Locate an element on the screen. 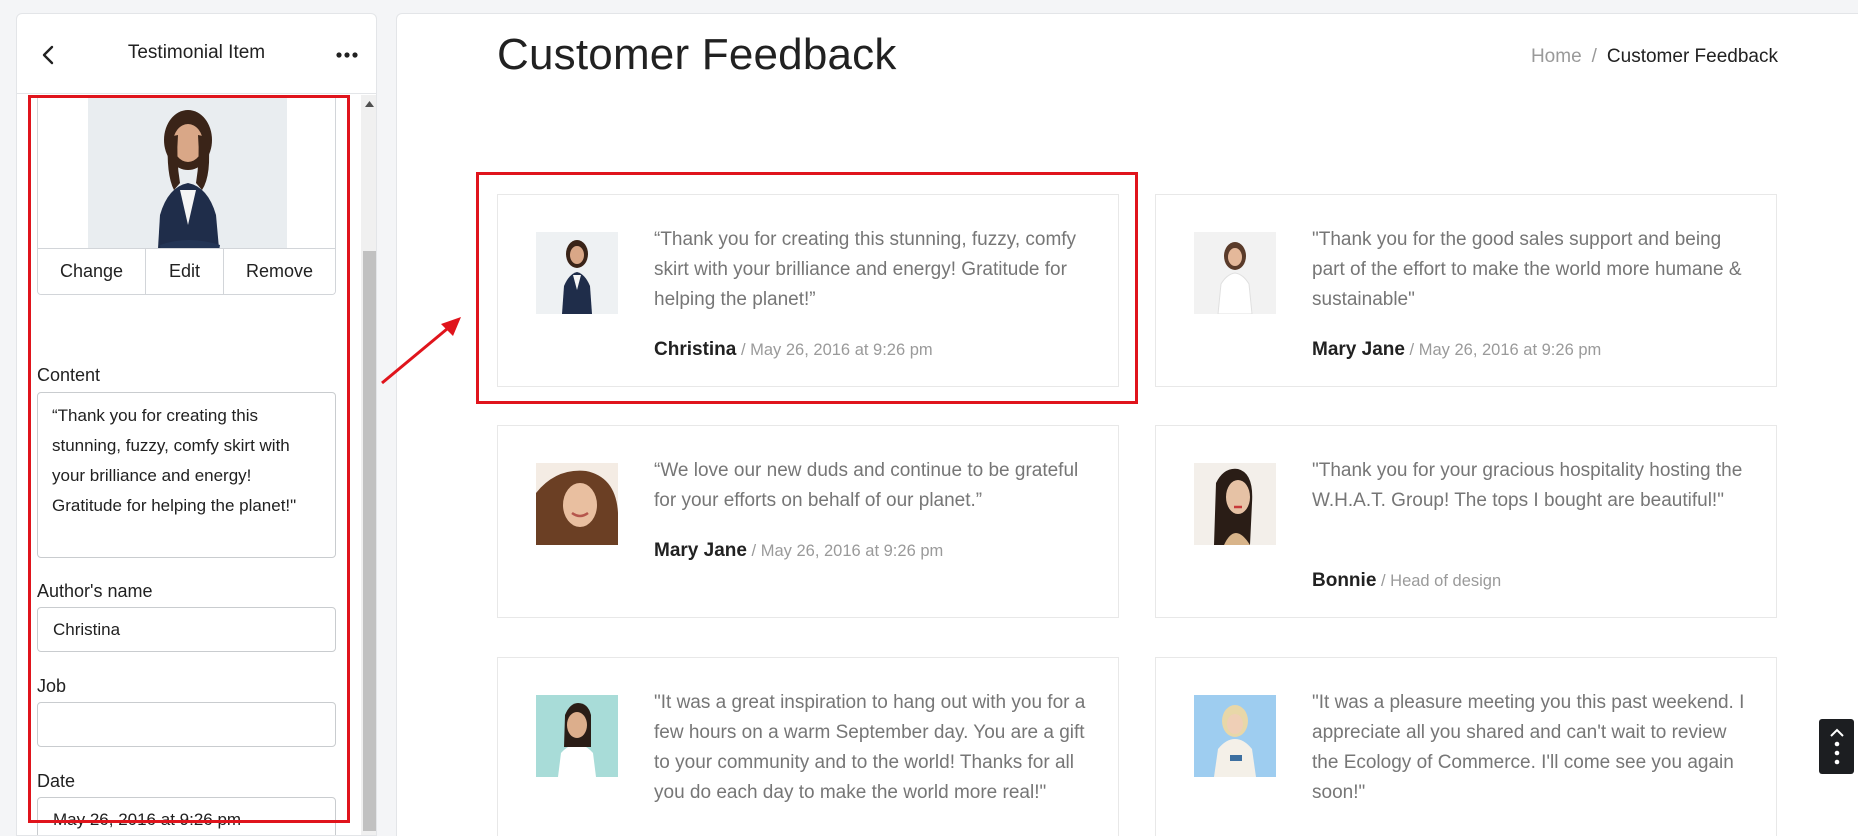 This screenshot has width=1858, height=836. change-image-button: Change is located at coordinates (92, 271).